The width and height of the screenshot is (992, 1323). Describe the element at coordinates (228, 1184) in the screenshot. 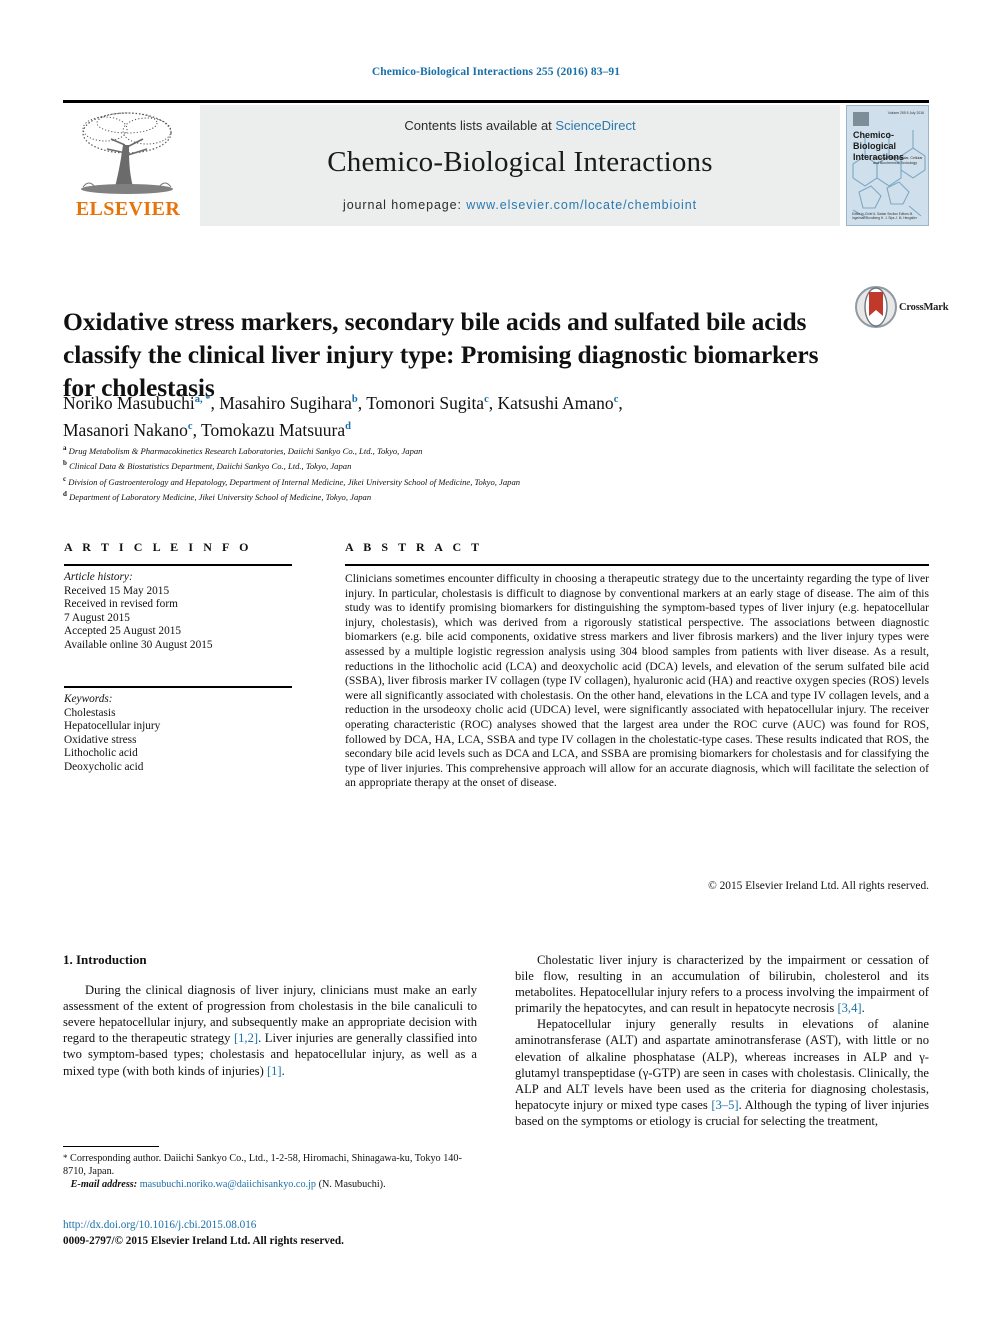

I see `email-link: masubuchi.noriko.wa@daiichisankyo.co.jp` at that location.